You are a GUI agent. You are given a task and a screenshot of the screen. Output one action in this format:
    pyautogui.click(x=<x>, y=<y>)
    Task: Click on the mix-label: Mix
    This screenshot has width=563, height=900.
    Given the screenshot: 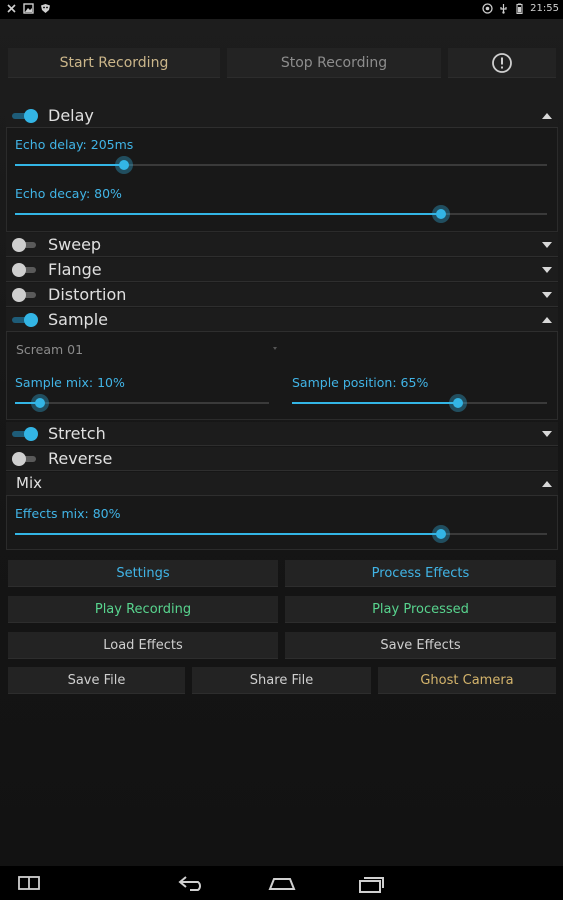 What is the action you would take?
    pyautogui.click(x=29, y=483)
    